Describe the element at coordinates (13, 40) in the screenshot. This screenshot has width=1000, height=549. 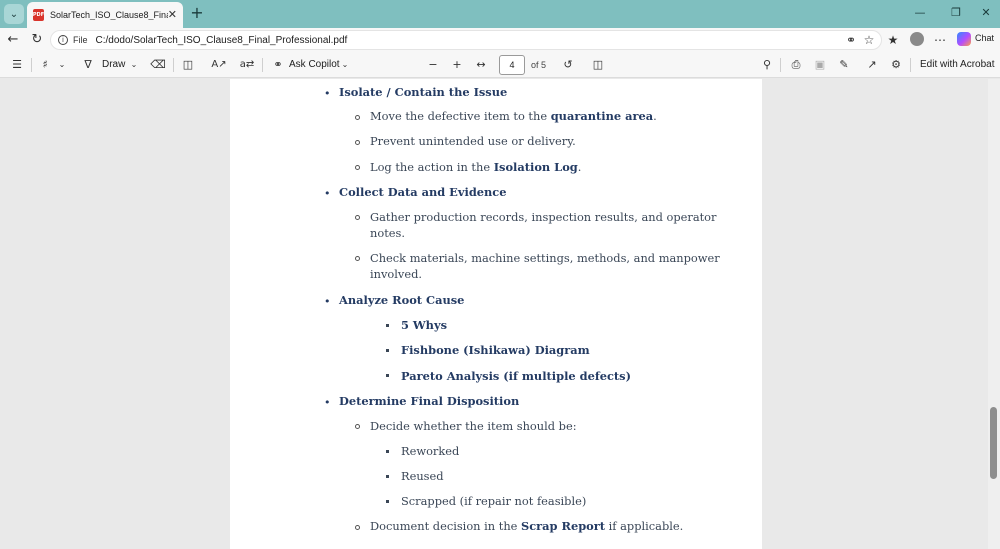
I see `back-arrow-icon: ←` at that location.